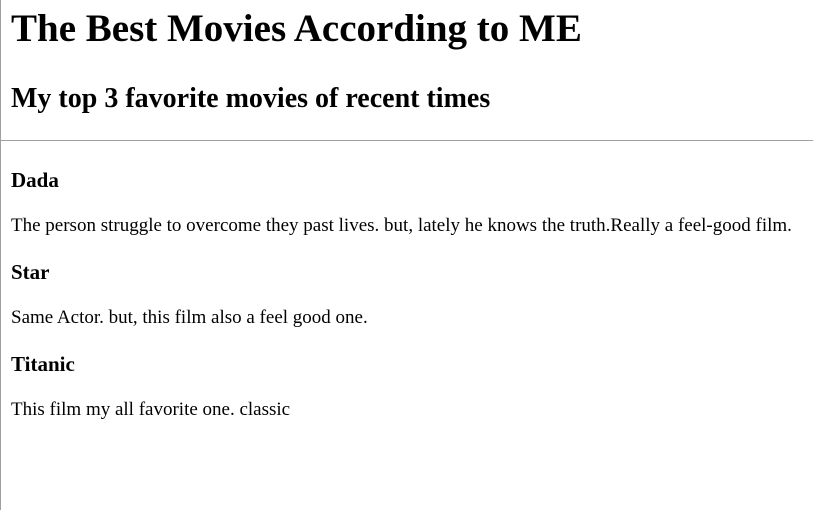 Image resolution: width=815 pixels, height=510 pixels. What do you see at coordinates (251, 98) in the screenshot?
I see `page-subtitle: My top 3 favorite movies of recent times` at bounding box center [251, 98].